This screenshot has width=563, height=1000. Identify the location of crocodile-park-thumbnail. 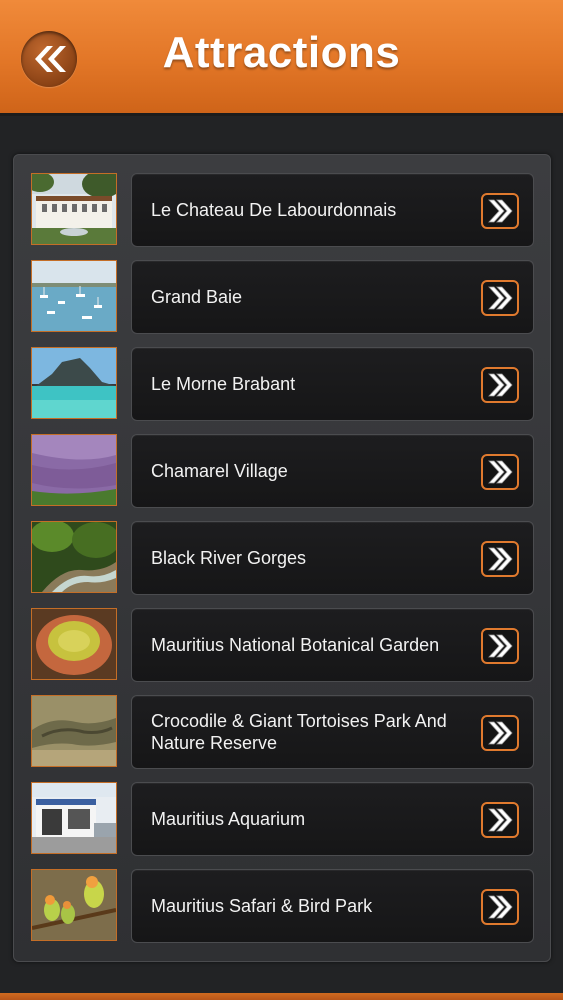
(74, 731).